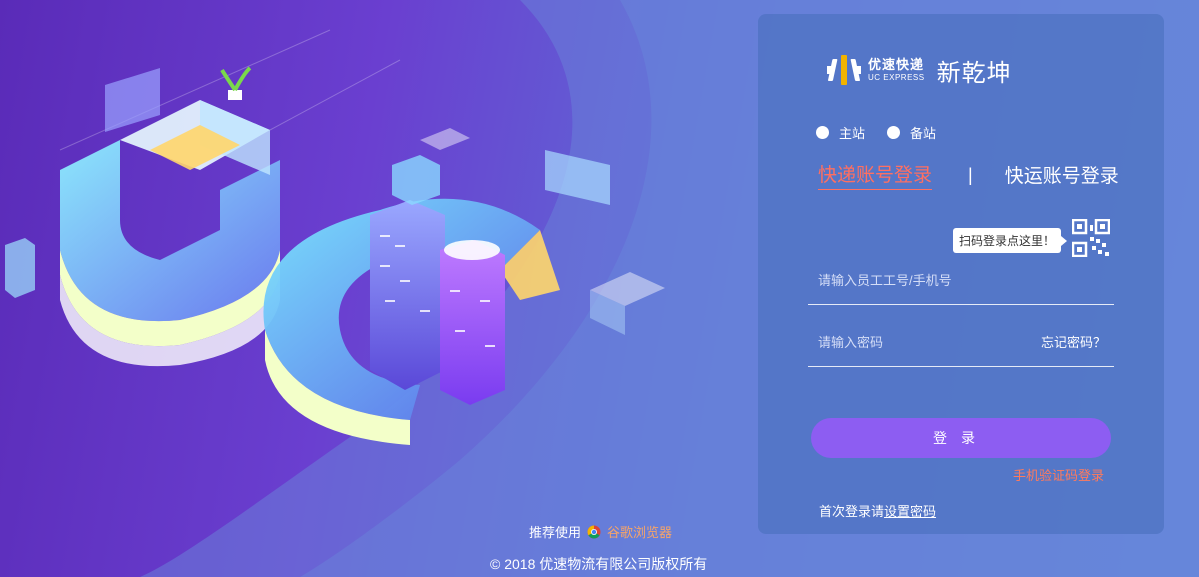 Image resolution: width=1199 pixels, height=577 pixels. What do you see at coordinates (844, 70) in the screenshot?
I see `uc-express-logo-icon` at bounding box center [844, 70].